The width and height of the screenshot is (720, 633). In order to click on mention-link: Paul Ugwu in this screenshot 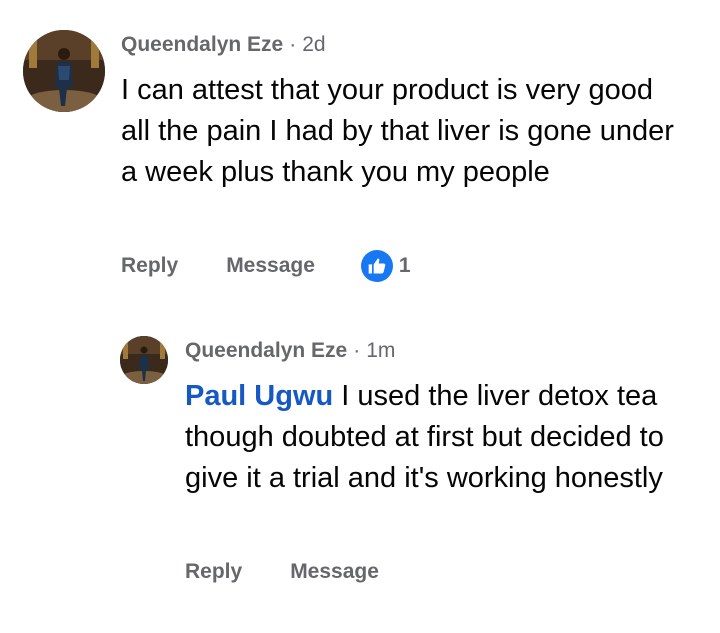, I will do `click(259, 396)`.